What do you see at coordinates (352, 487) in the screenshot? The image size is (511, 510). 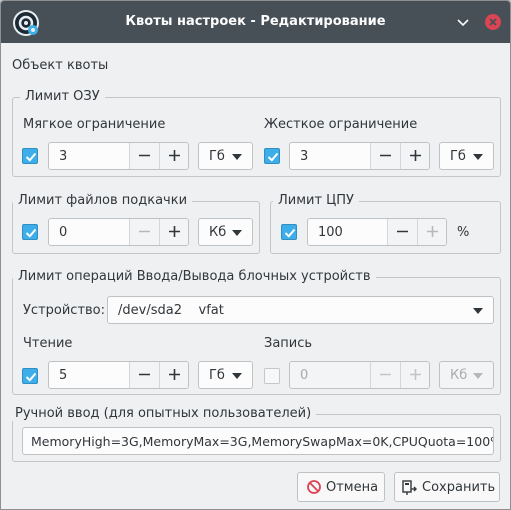 I see `cancel-button-label: Отмена` at bounding box center [352, 487].